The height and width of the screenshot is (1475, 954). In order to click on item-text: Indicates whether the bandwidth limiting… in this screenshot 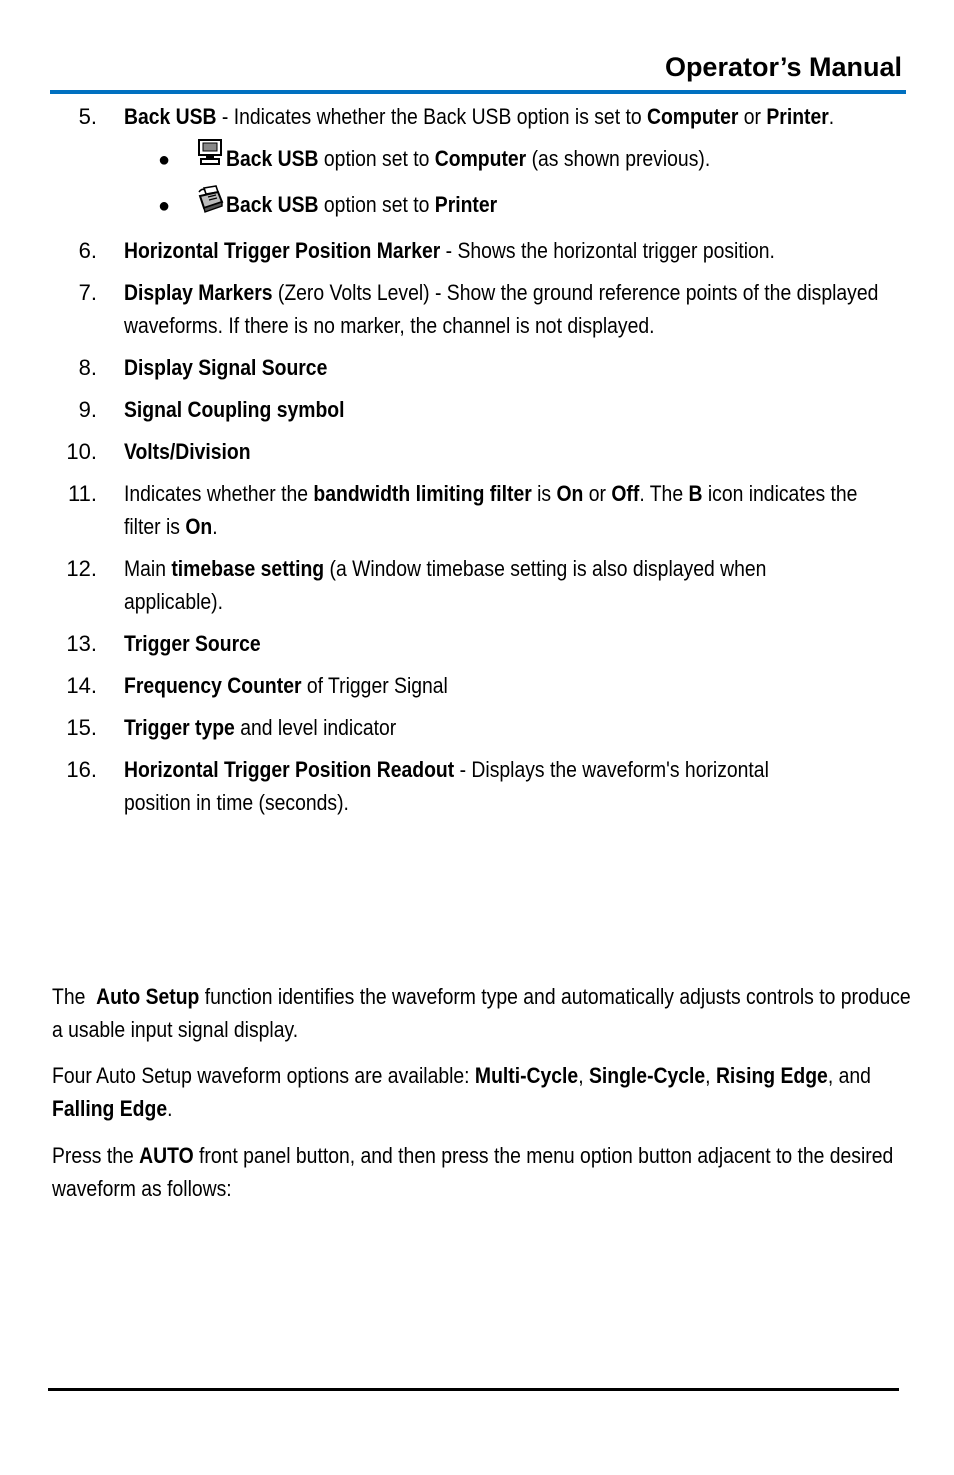, I will do `click(511, 510)`.